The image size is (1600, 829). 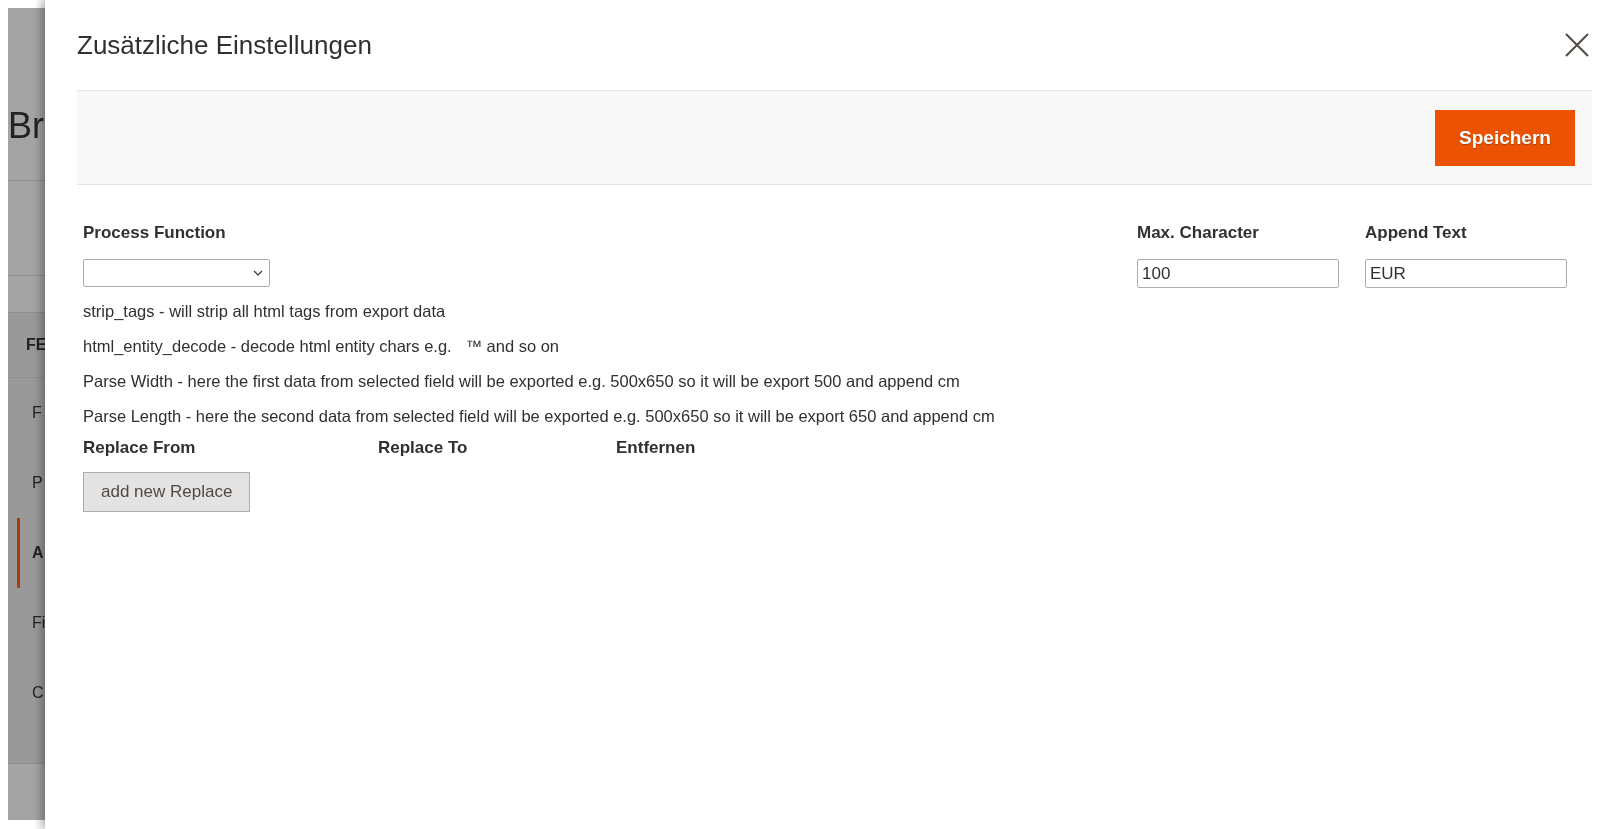 I want to click on column-header: Entfernen, so click(x=656, y=448).